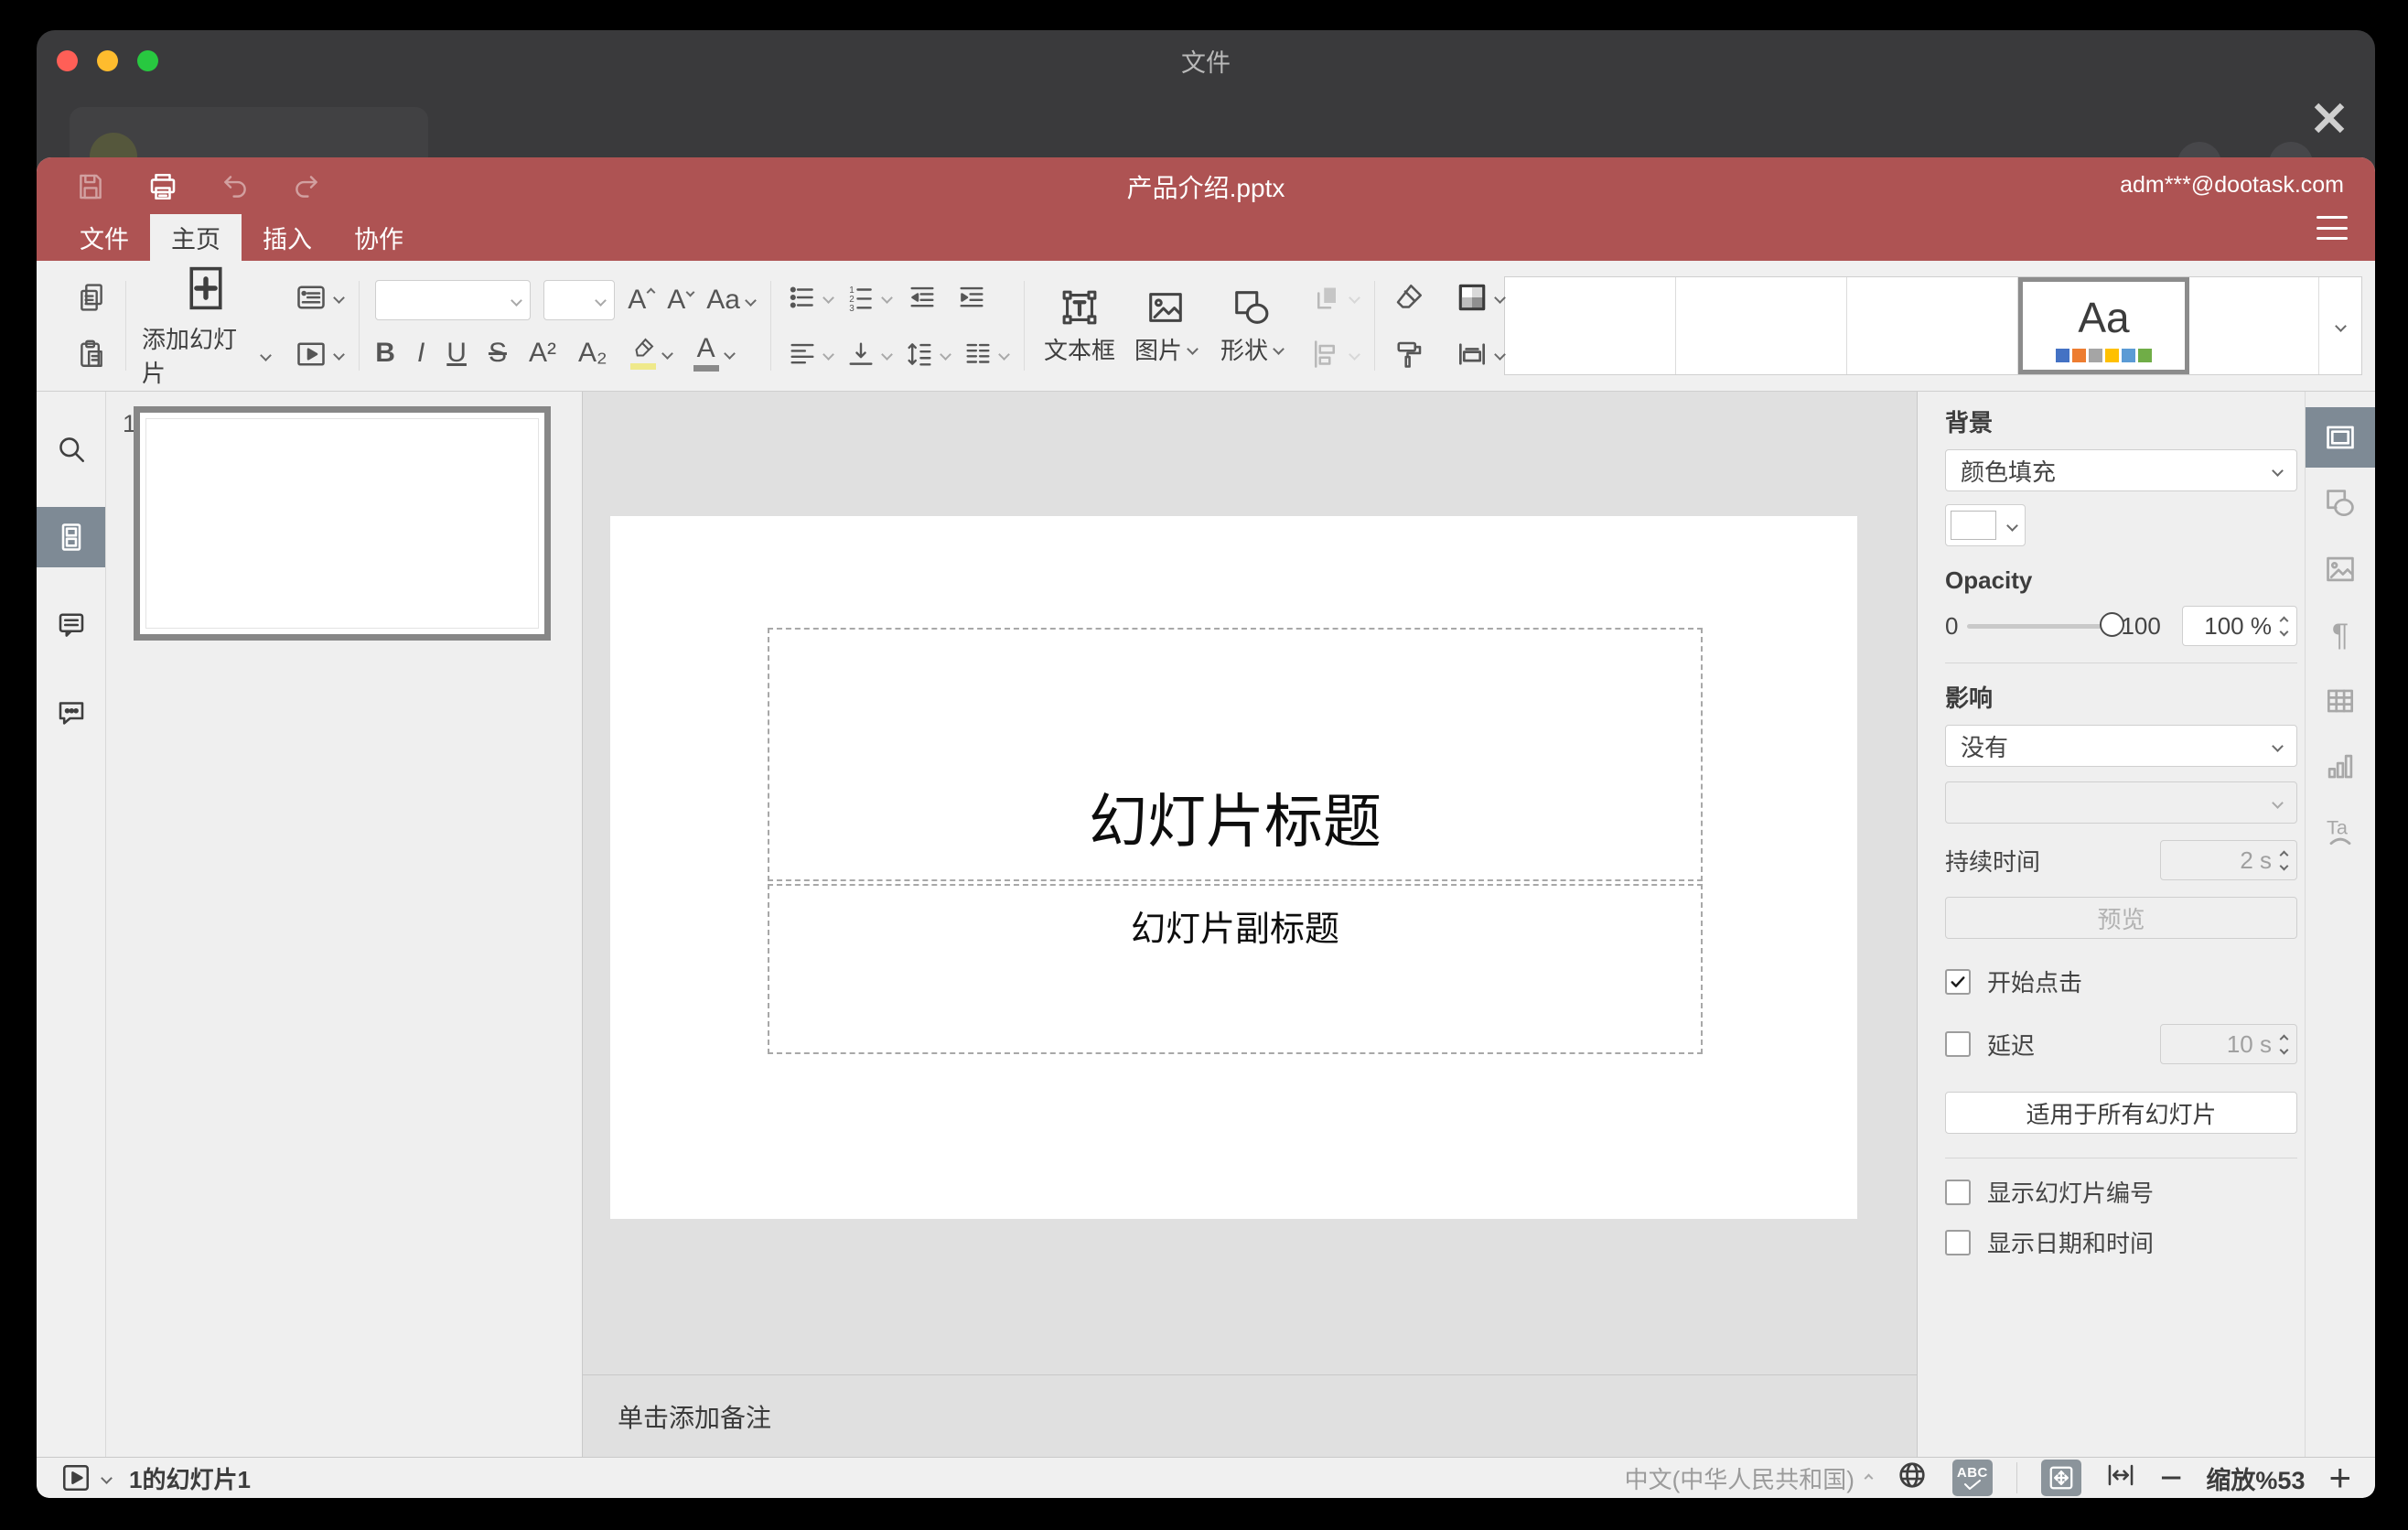 The width and height of the screenshot is (2408, 1530). What do you see at coordinates (1958, 1044) in the screenshot?
I see `delay-checkbox` at bounding box center [1958, 1044].